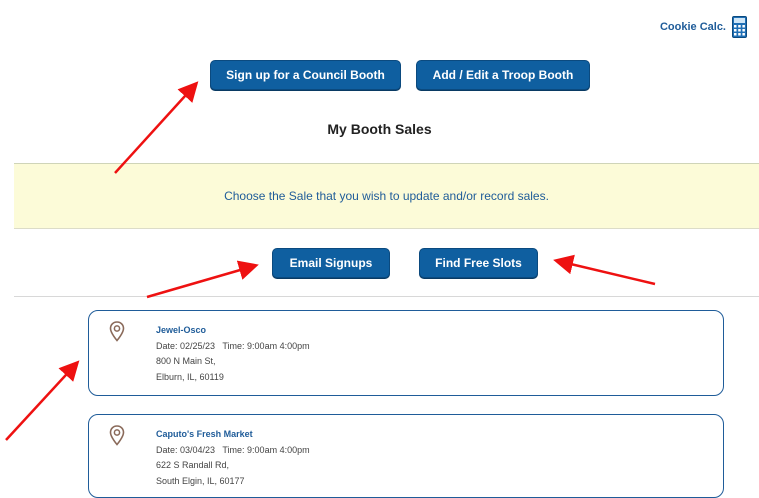  Describe the element at coordinates (604, 270) in the screenshot. I see `arrow-to-free-slots-button` at that location.